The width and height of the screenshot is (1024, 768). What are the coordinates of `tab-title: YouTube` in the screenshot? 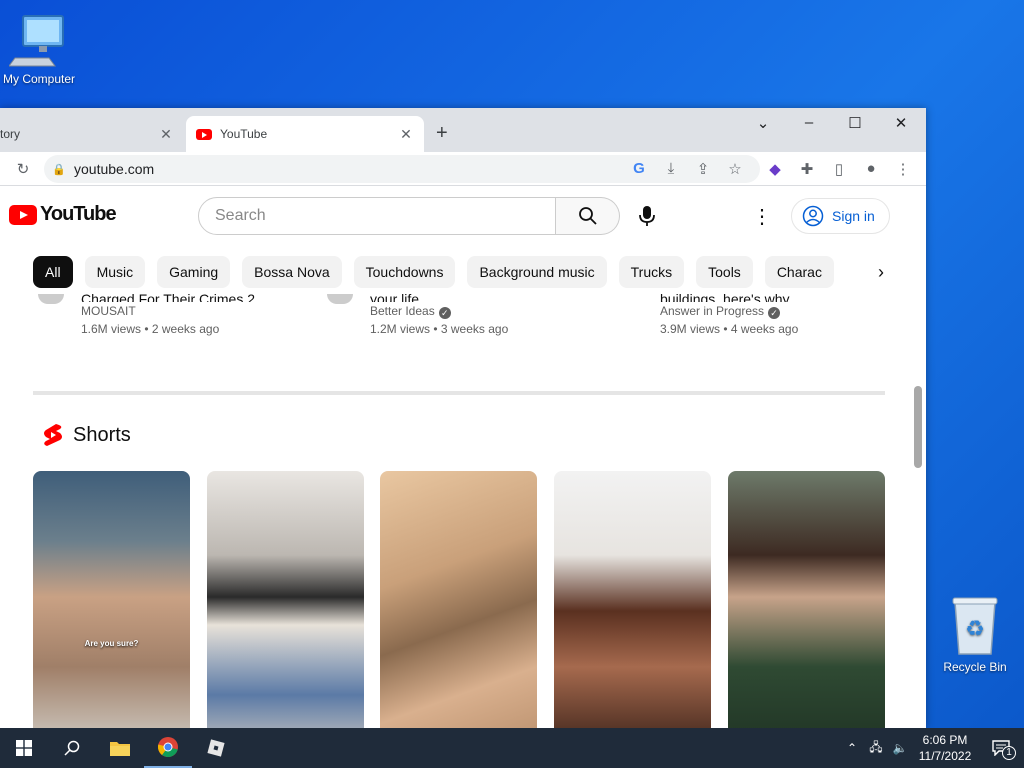 It's located at (244, 134).